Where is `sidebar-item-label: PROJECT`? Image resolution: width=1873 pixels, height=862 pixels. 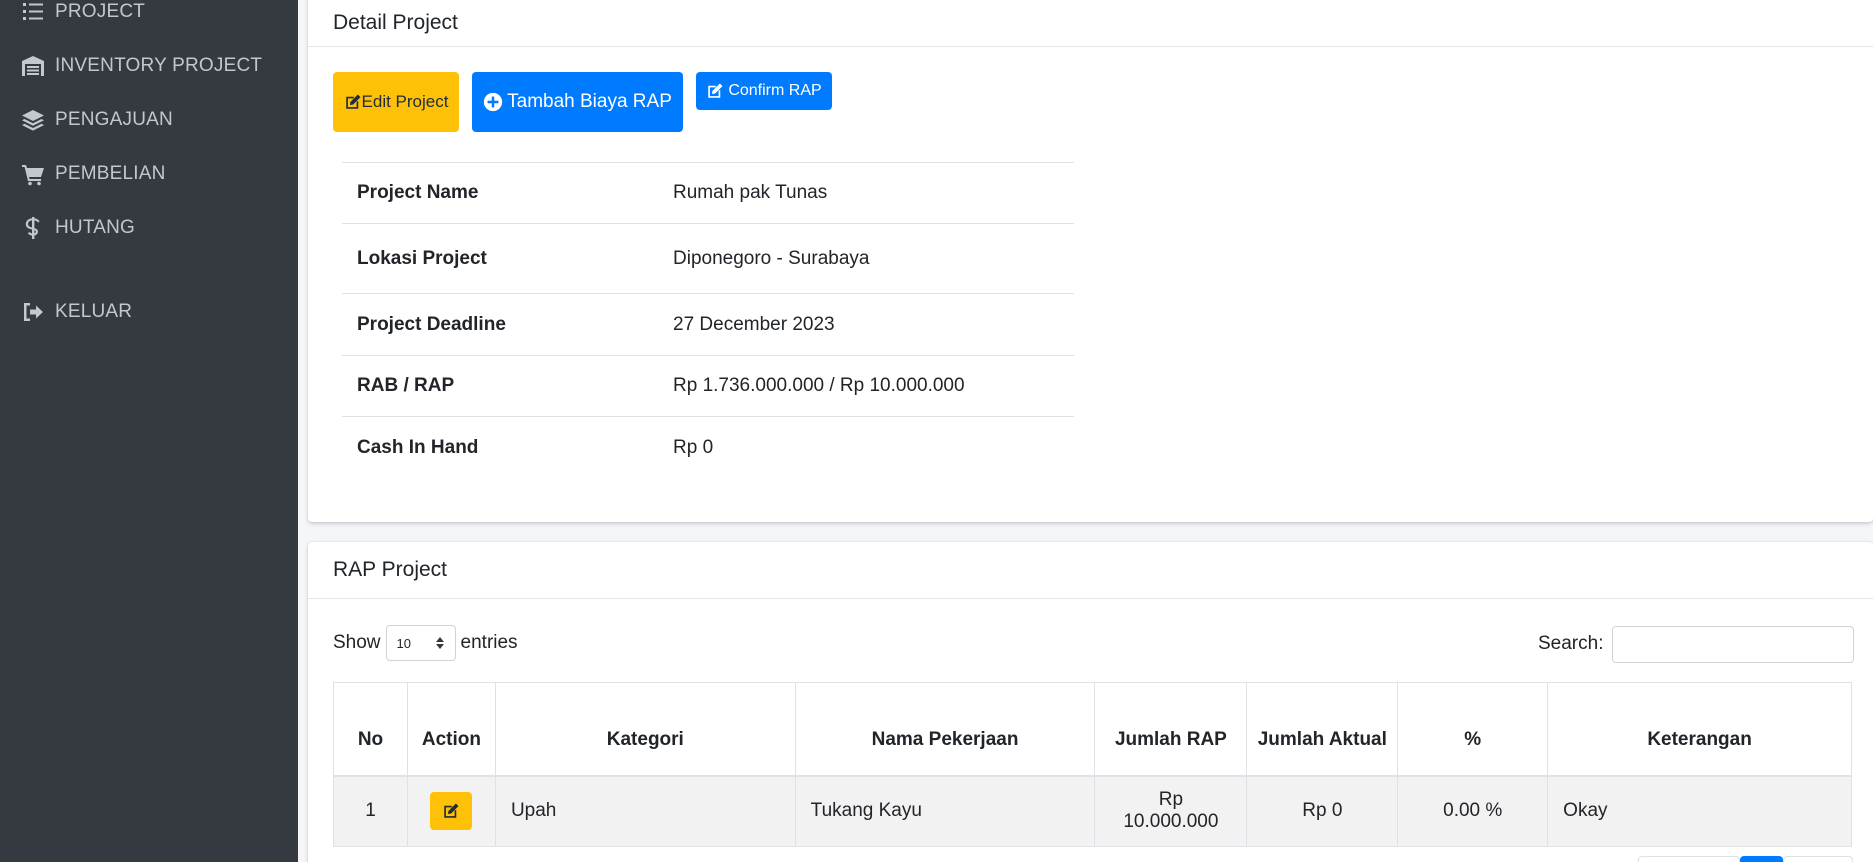
sidebar-item-label: PROJECT is located at coordinates (100, 11).